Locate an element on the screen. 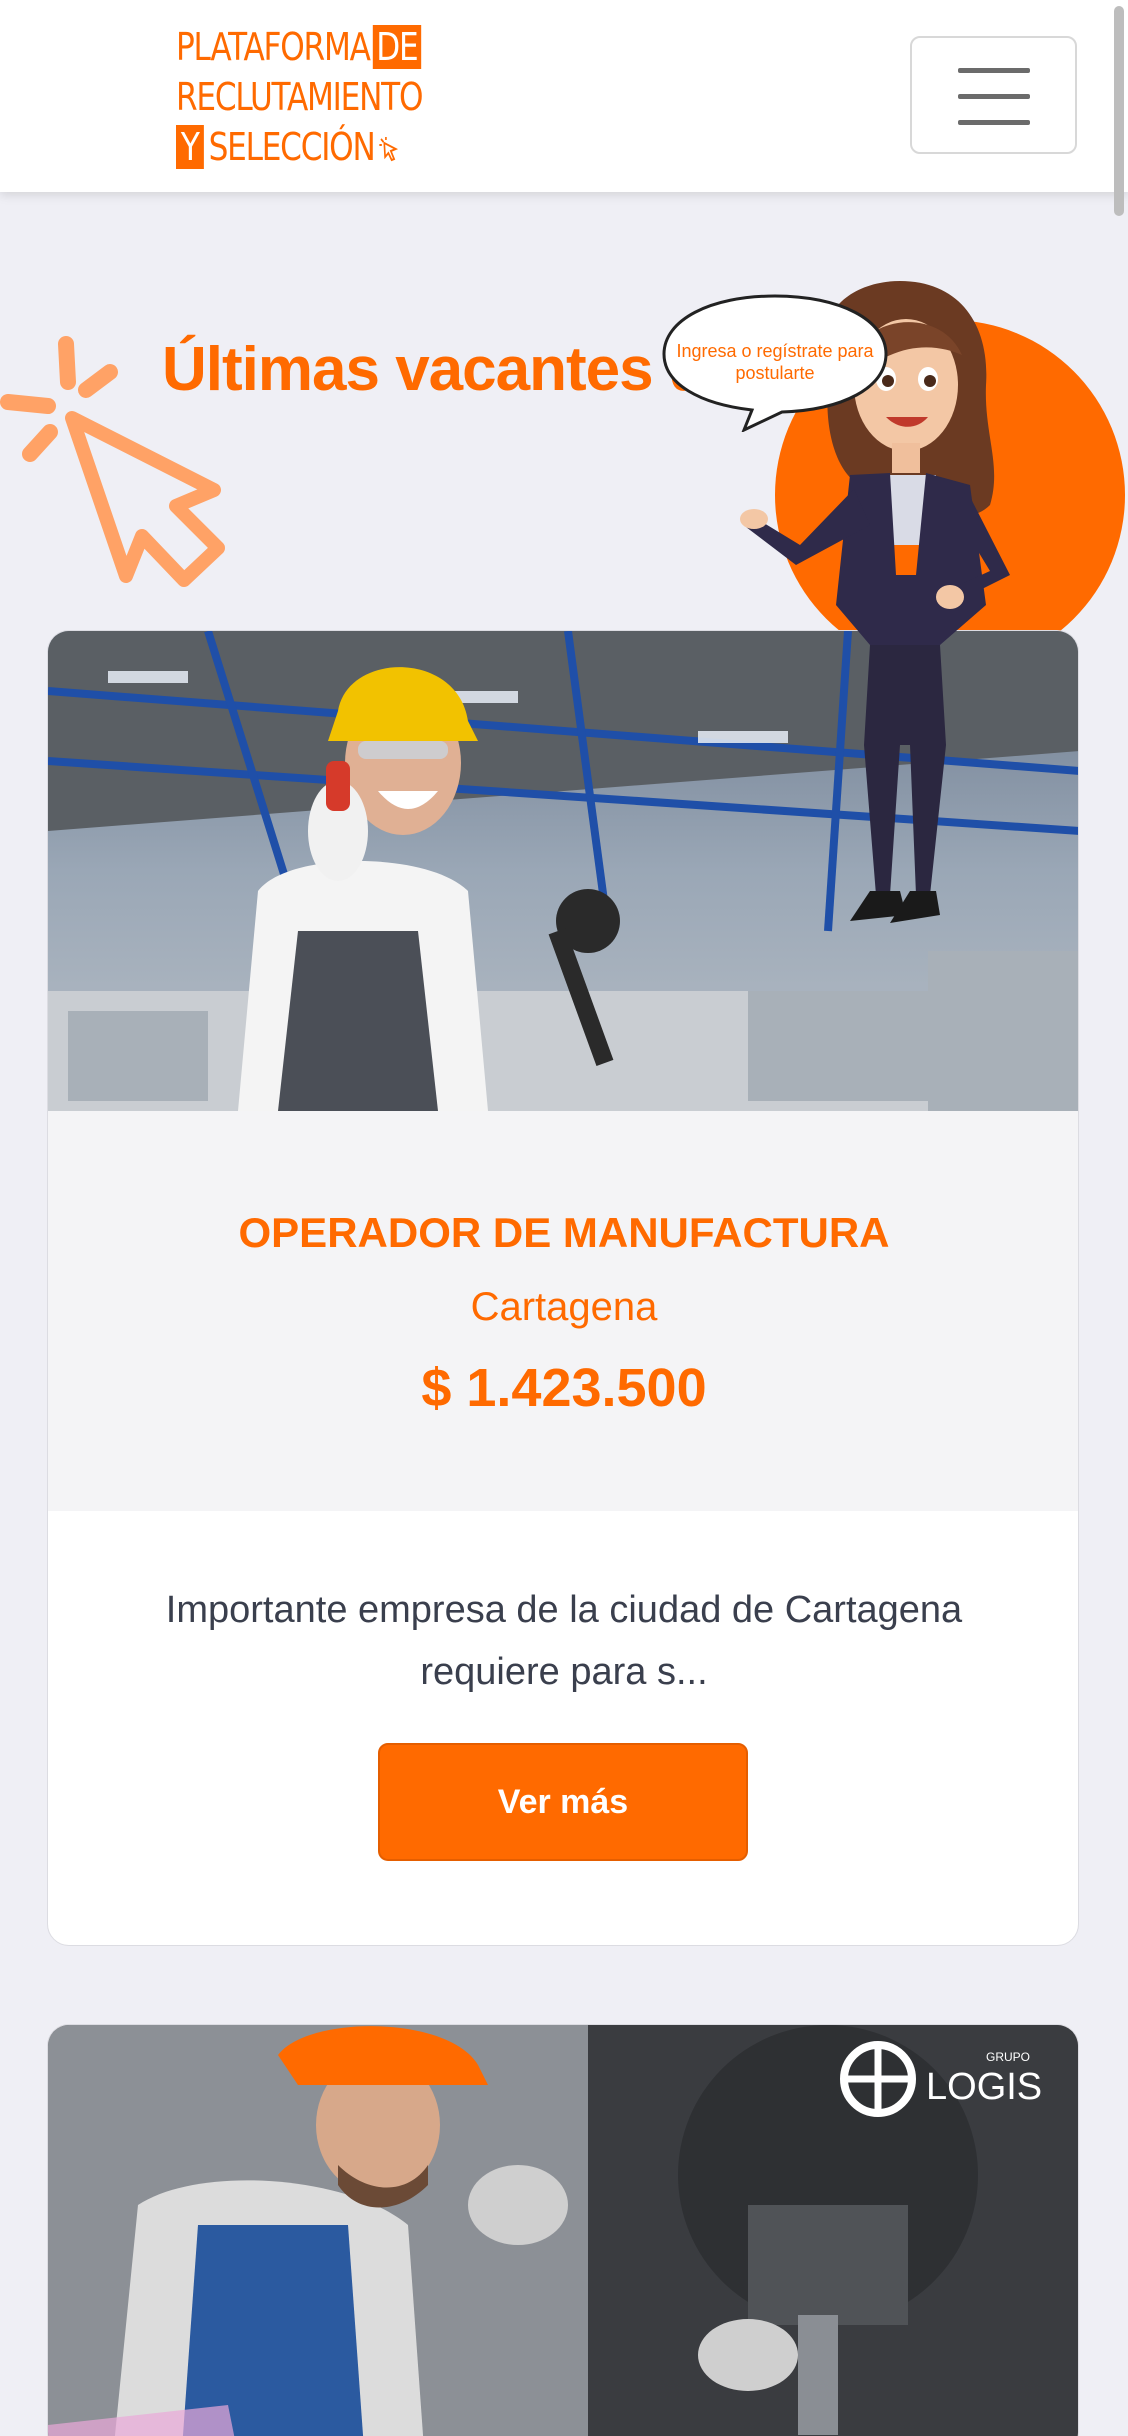 The width and height of the screenshot is (1128, 2436). view-more-button: Ver más is located at coordinates (563, 1802).